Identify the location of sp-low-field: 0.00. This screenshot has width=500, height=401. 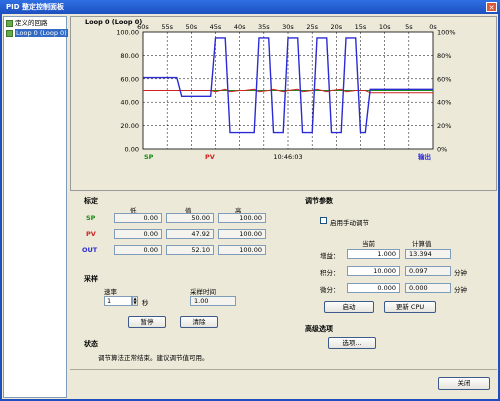
(138, 218).